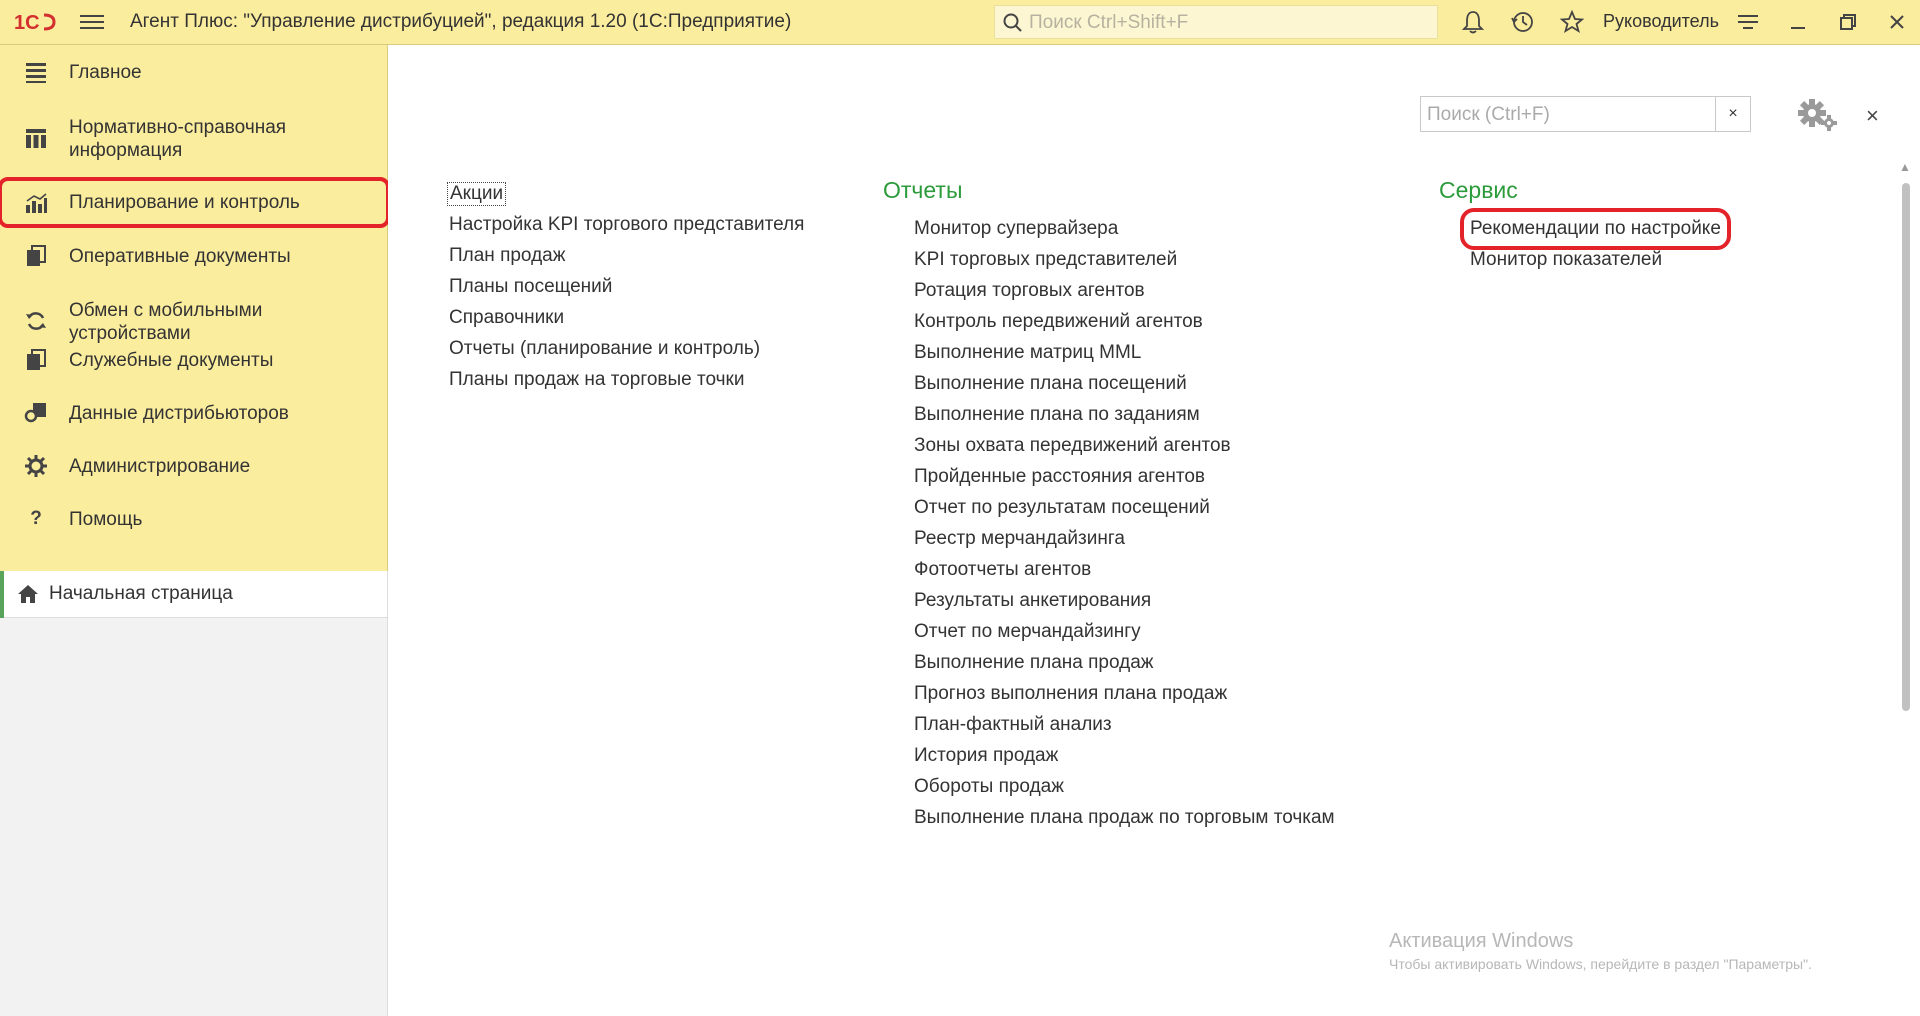 The height and width of the screenshot is (1016, 1920). Describe the element at coordinates (604, 349) in the screenshot. I see `link-reports-planning: Отчеты (планирование и контроль)` at that location.